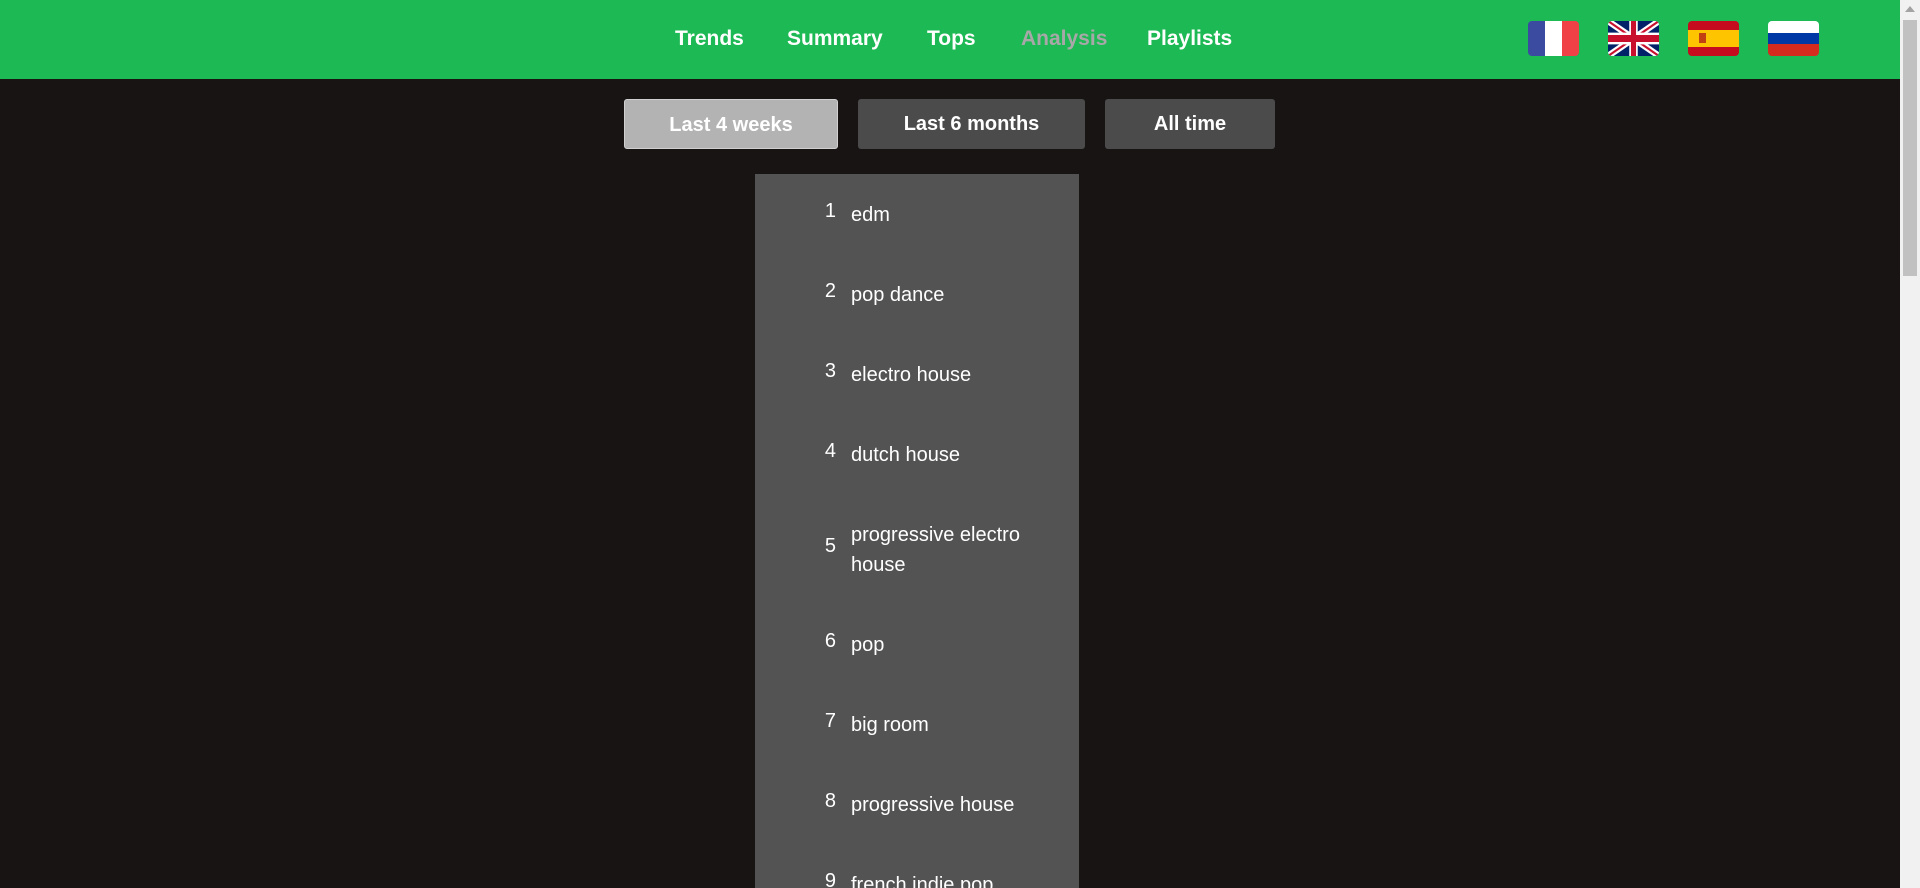 The image size is (1920, 888). I want to click on genre-name: pop, so click(868, 645).